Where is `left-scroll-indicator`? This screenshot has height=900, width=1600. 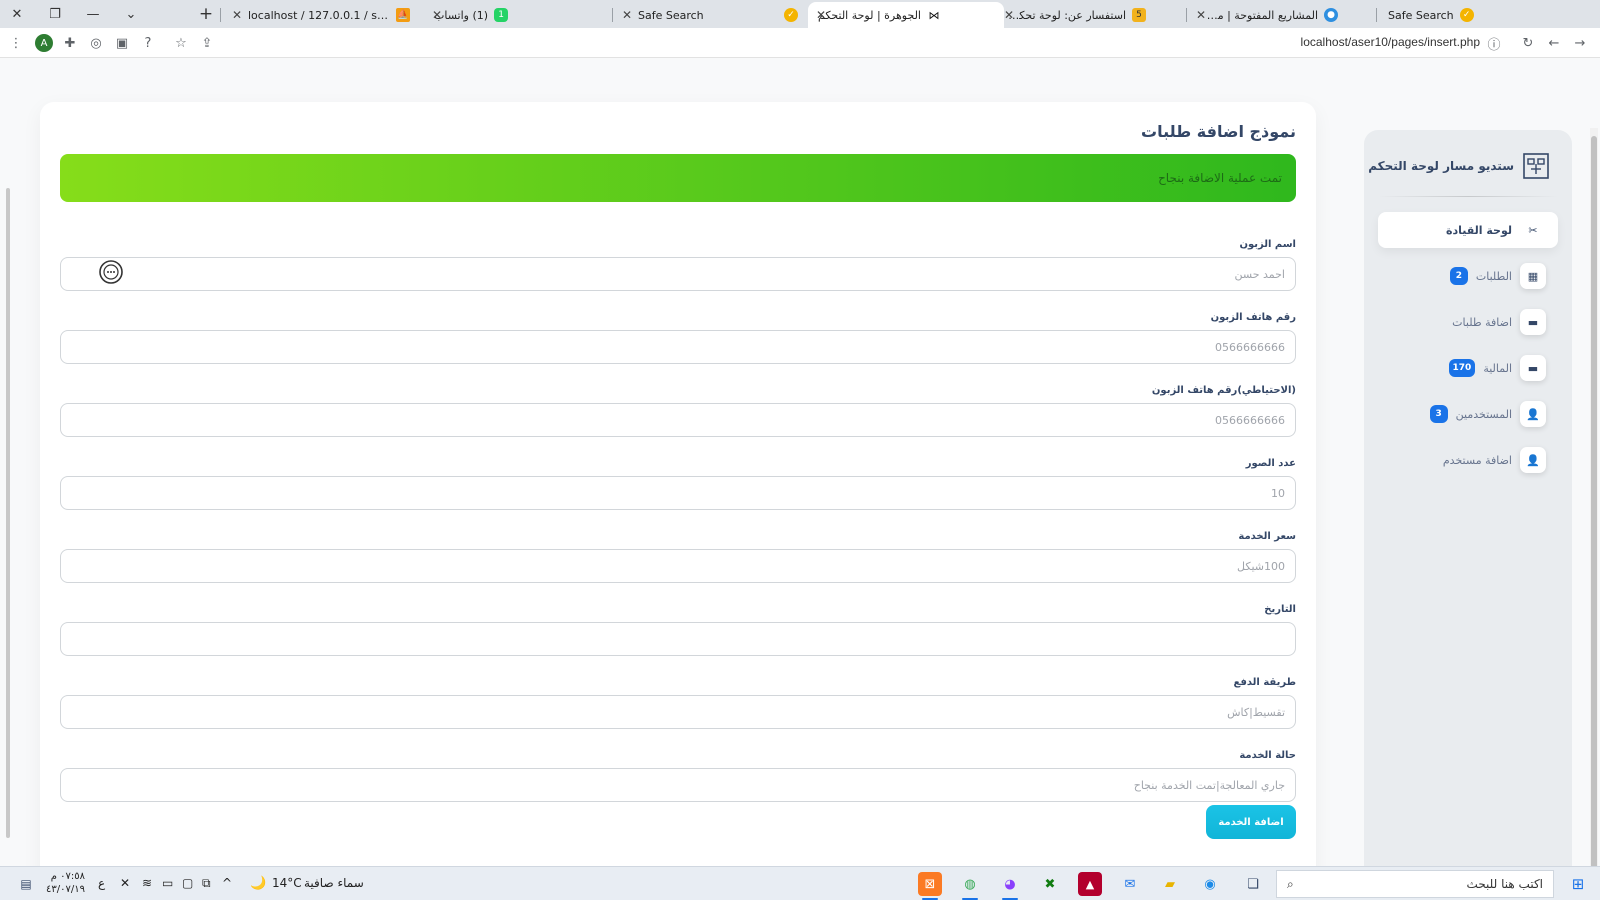 left-scroll-indicator is located at coordinates (8, 513).